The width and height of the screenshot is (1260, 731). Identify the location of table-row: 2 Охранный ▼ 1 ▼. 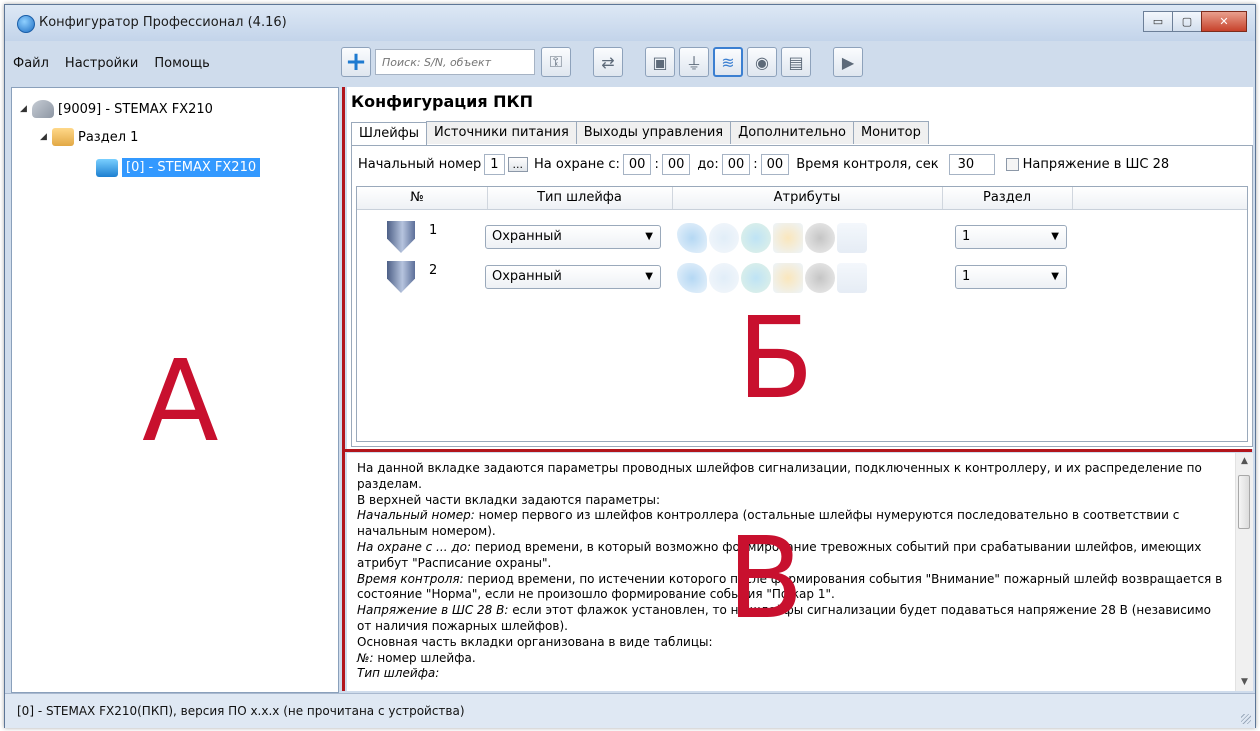
(802, 278).